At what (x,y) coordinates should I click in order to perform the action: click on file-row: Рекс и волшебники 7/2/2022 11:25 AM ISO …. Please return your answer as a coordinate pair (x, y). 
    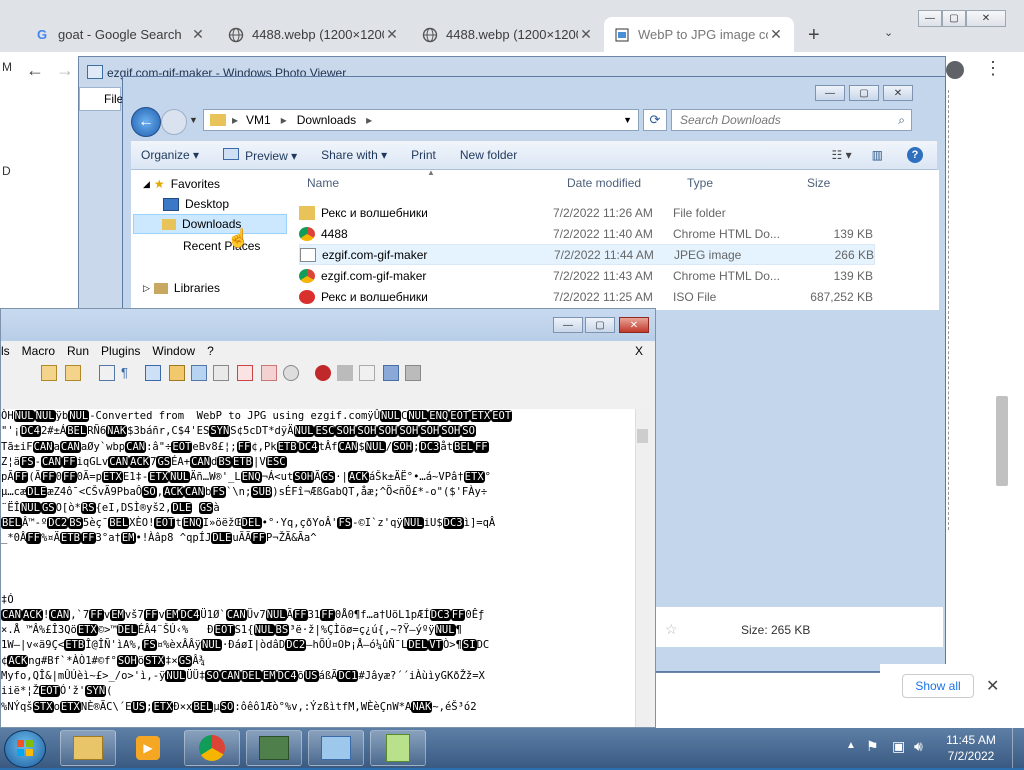
    Looking at the image, I should click on (587, 296).